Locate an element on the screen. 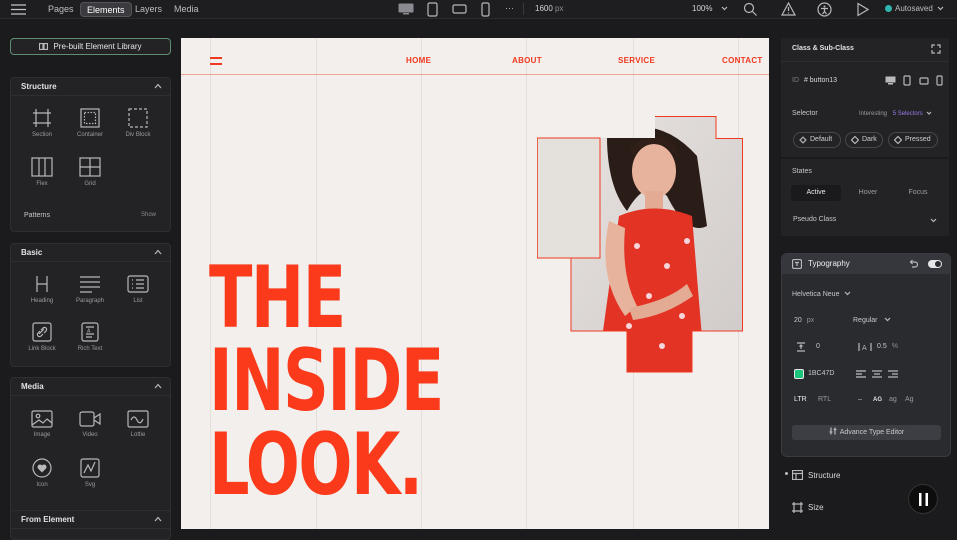 This screenshot has height=540, width=957. advance-type-editor-button: Advance Type Editor is located at coordinates (866, 432).